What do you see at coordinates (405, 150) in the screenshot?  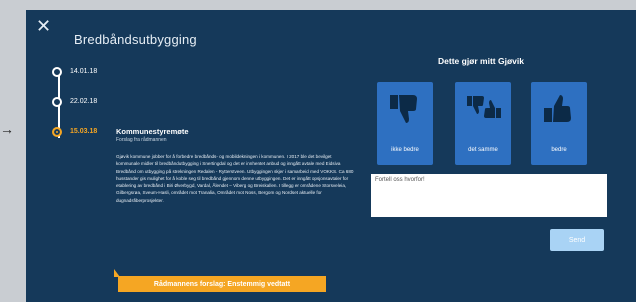 I see `rate-worse-label: ikke bedre` at bounding box center [405, 150].